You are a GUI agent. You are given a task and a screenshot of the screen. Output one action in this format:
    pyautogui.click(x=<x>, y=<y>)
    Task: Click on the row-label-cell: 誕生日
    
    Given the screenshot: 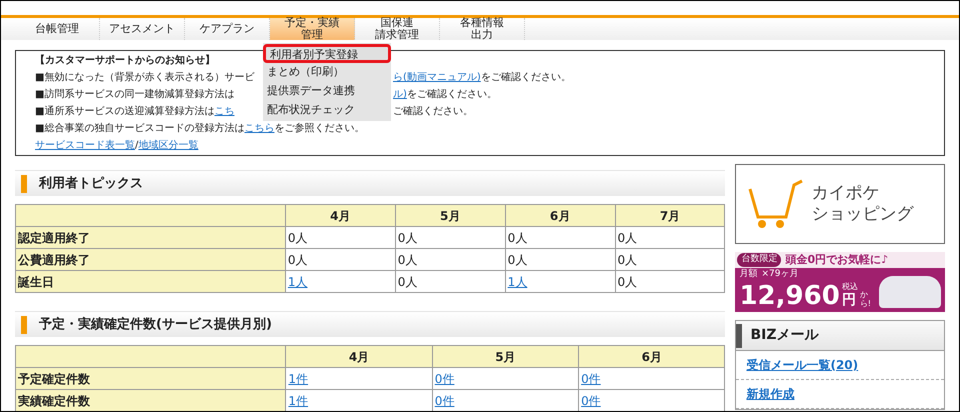 What is the action you would take?
    pyautogui.click(x=151, y=281)
    